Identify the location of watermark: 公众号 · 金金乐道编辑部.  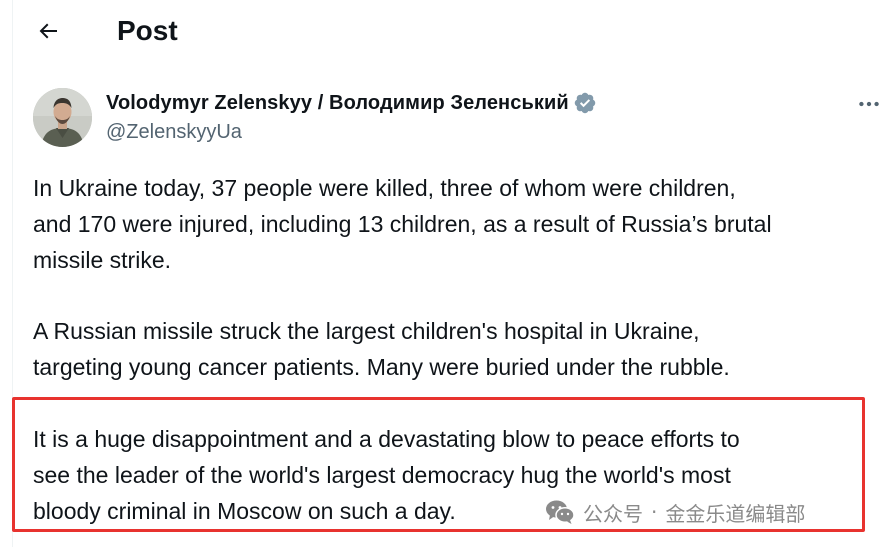
(675, 512).